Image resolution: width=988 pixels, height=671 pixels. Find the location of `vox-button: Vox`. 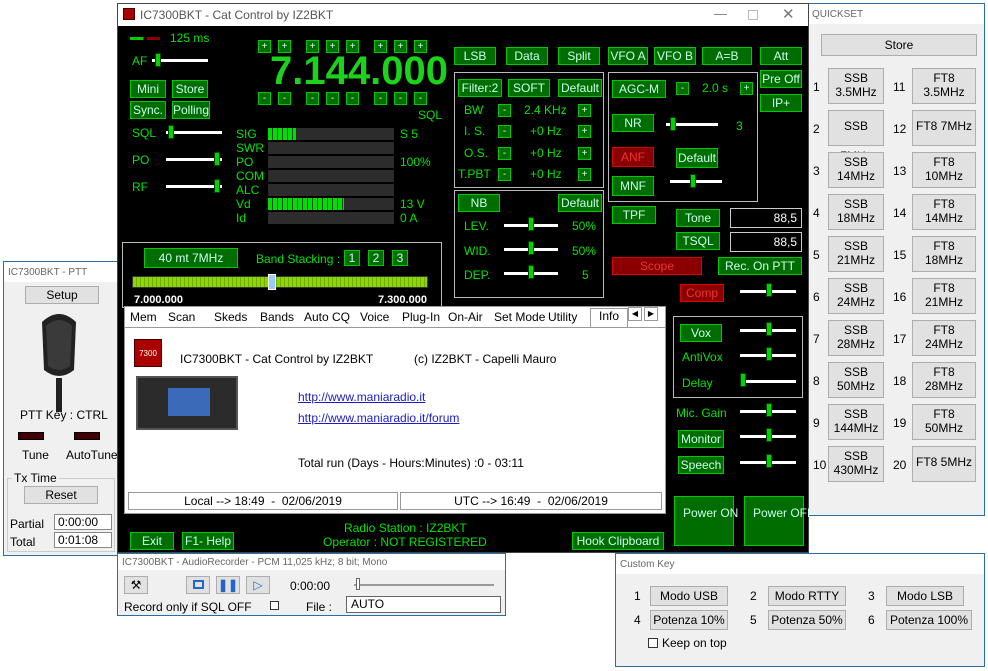

vox-button: Vox is located at coordinates (701, 333).